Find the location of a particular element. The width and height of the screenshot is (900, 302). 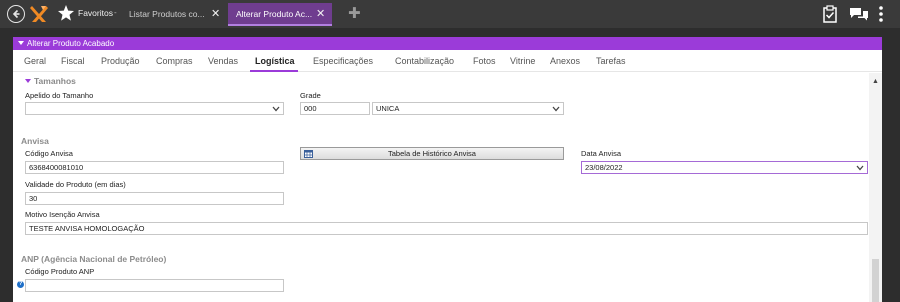

tab-tarefas: Tarefas is located at coordinates (611, 61).